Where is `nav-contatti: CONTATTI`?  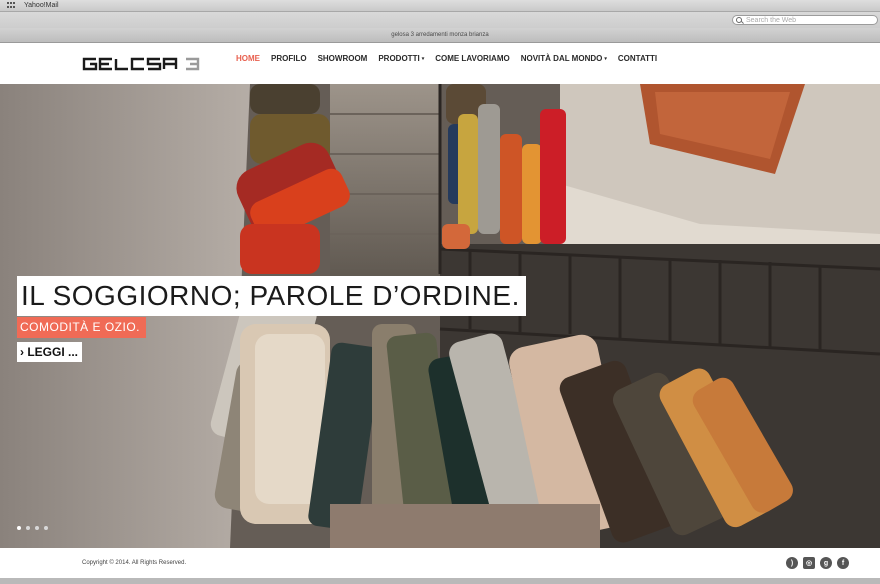 nav-contatti: CONTATTI is located at coordinates (637, 59).